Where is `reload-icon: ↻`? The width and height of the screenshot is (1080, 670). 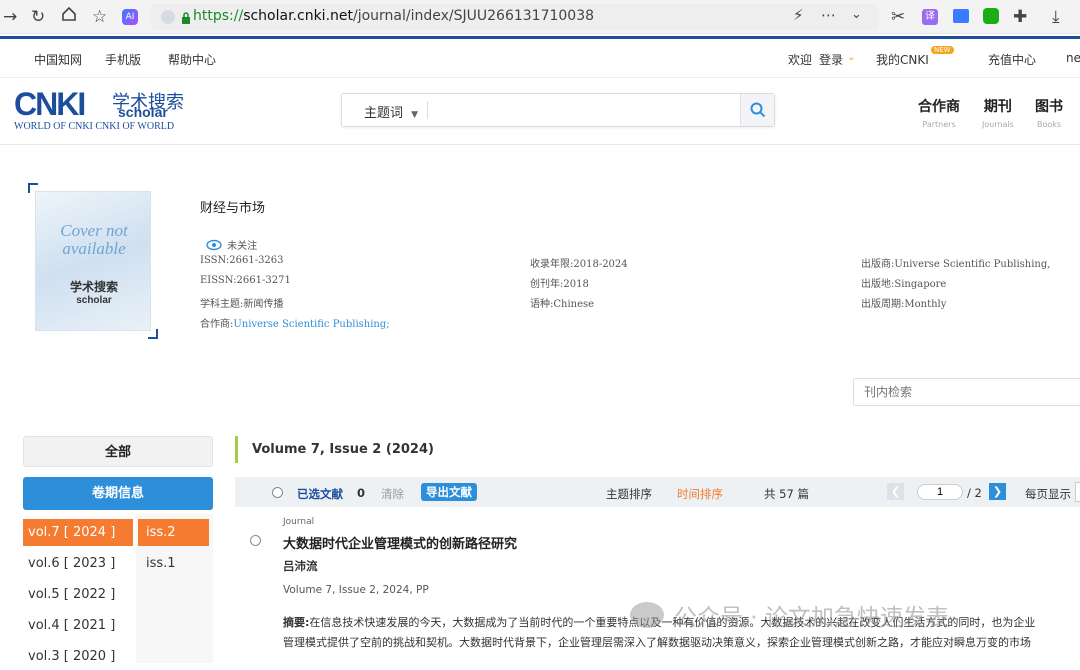
reload-icon: ↻ is located at coordinates (38, 17).